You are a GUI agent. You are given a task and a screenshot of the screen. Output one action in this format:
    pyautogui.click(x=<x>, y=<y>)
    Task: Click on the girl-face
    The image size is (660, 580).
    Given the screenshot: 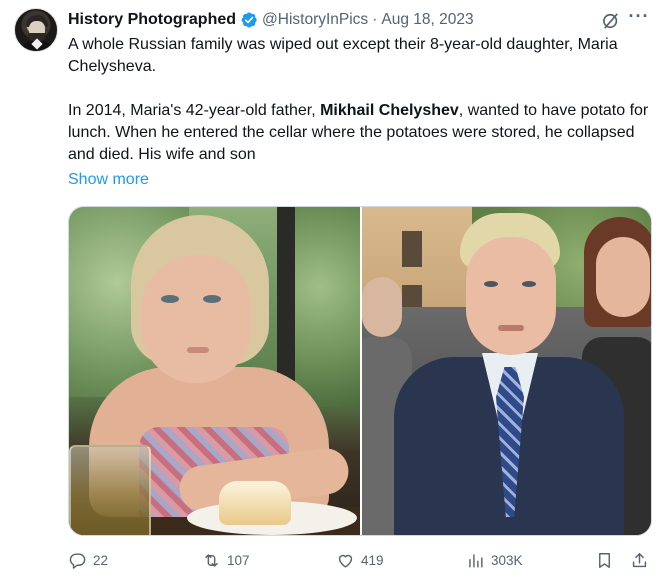 What is the action you would take?
    pyautogui.click(x=196, y=319)
    